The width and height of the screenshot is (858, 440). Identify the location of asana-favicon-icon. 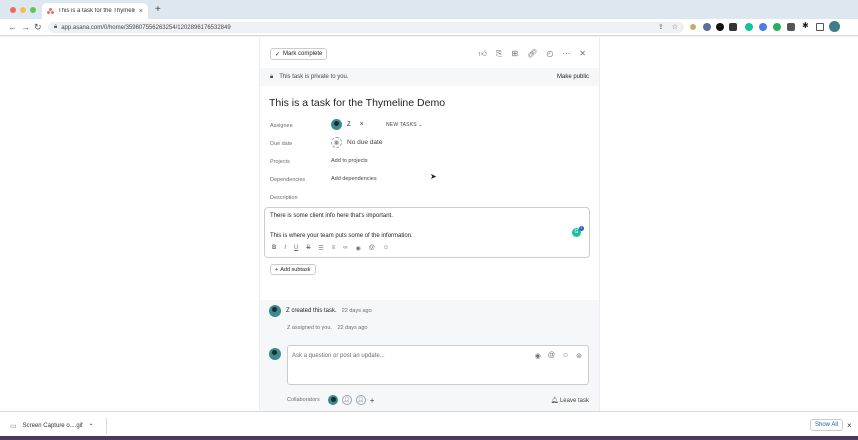
(50, 11).